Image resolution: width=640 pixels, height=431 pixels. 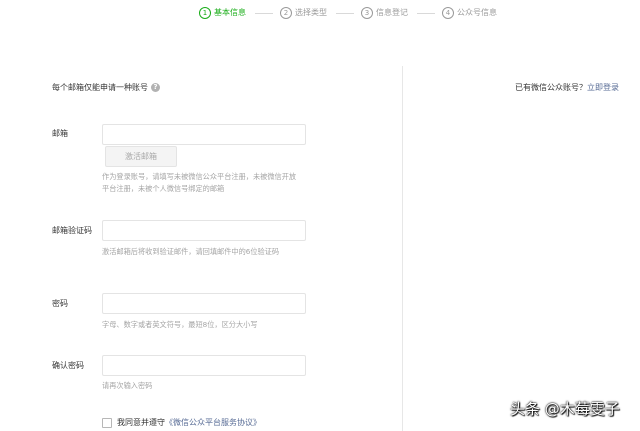 I want to click on agreement-link: 《微信公众平台服务协议》, so click(x=213, y=422).